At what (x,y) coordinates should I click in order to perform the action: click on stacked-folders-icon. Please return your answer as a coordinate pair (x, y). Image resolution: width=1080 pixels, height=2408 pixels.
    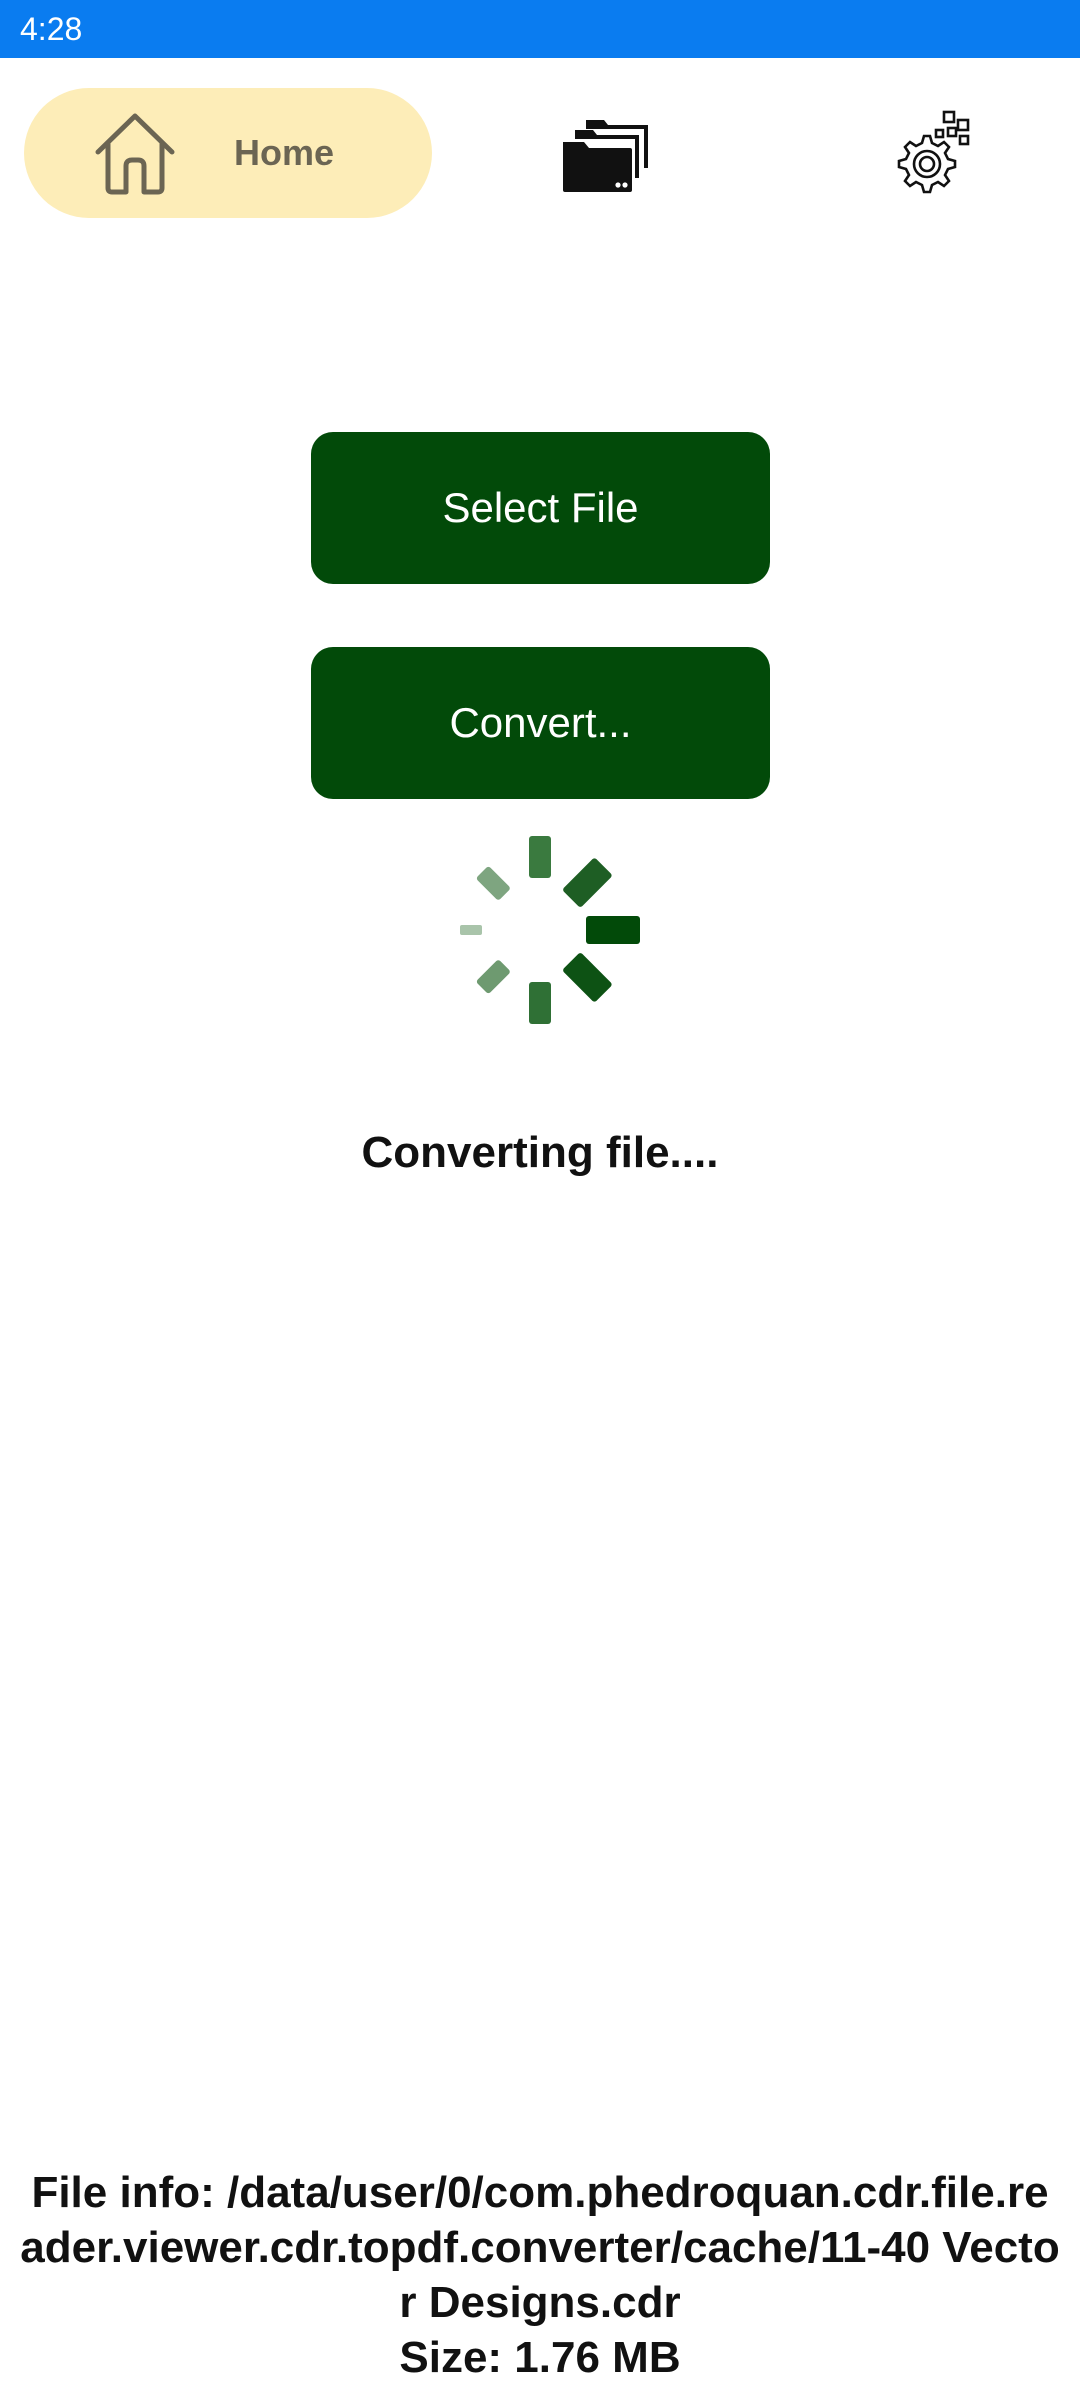
    Looking at the image, I should click on (605, 154).